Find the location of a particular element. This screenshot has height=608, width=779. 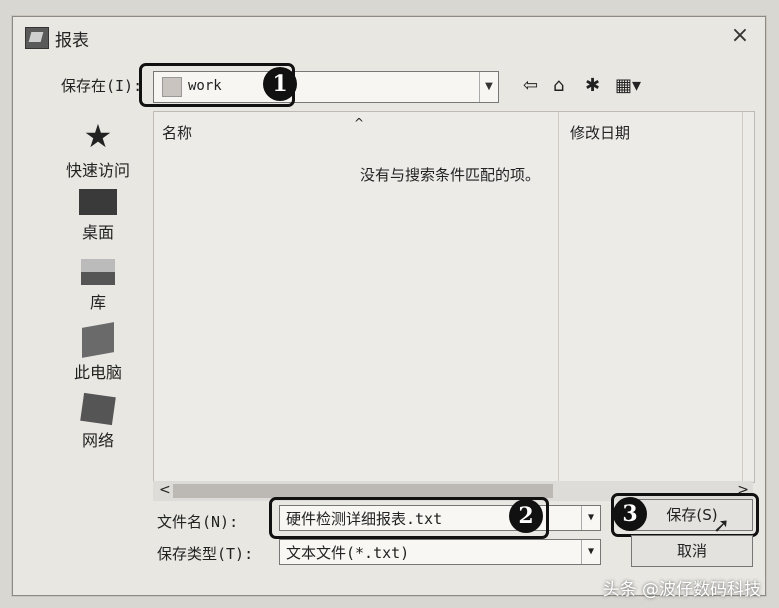

new-folder-icon: ✱ is located at coordinates (592, 85).